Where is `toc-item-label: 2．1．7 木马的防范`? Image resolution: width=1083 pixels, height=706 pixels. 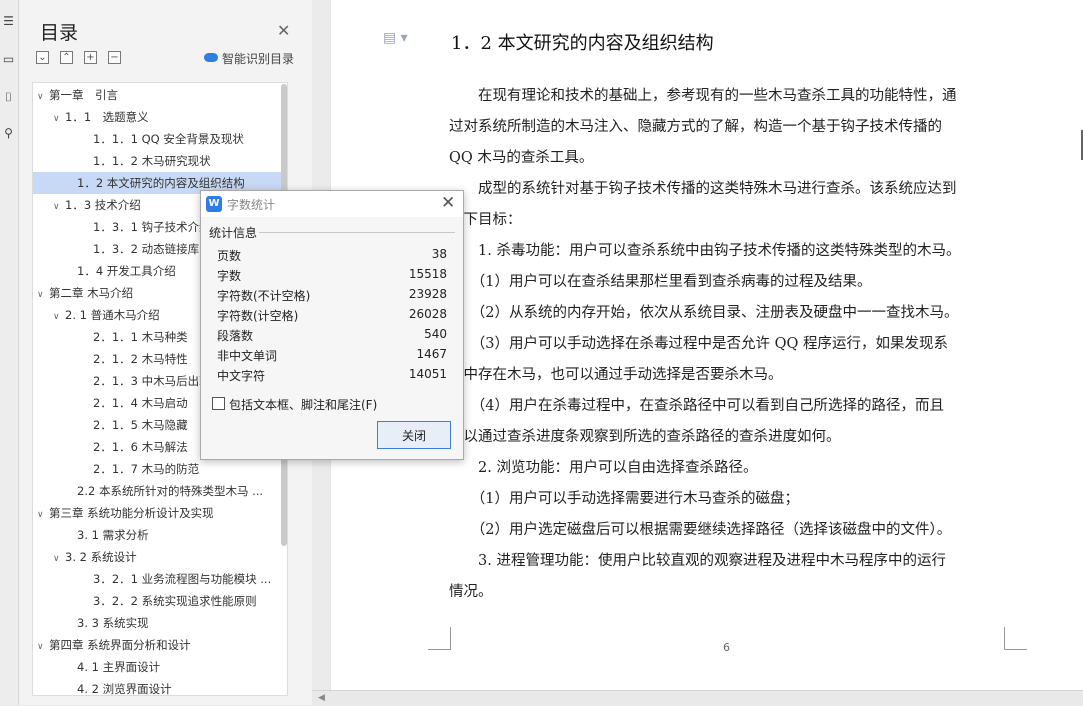 toc-item-label: 2．1．7 木马的防范 is located at coordinates (146, 469).